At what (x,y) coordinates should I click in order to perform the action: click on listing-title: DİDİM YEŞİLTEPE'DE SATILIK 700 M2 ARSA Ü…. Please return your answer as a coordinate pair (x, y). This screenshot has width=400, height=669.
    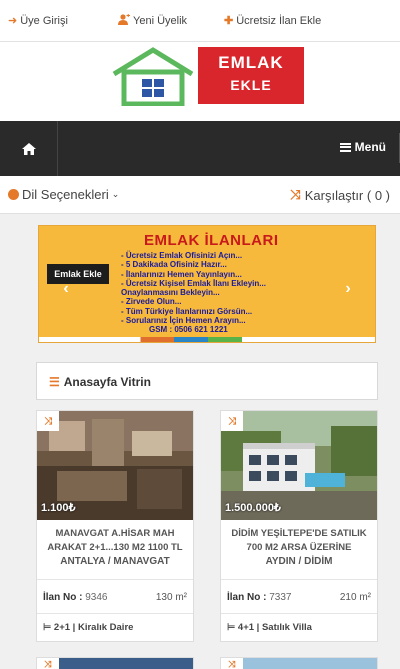
    Looking at the image, I should click on (299, 541).